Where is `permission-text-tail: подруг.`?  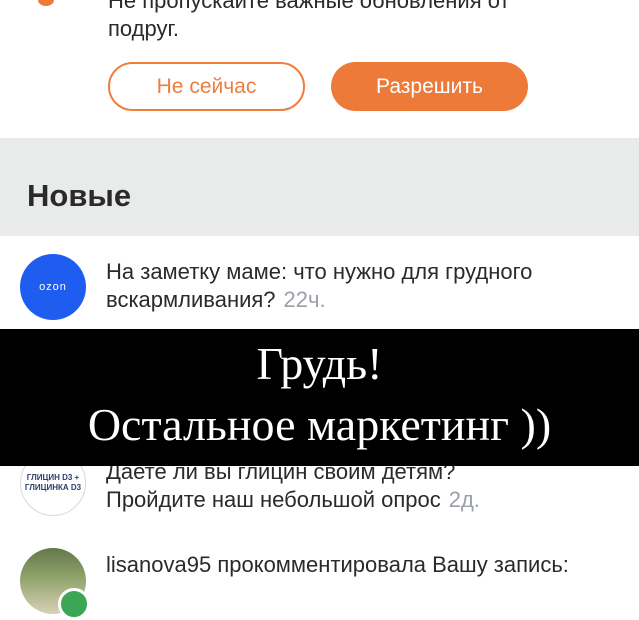
permission-text-tail: подруг. is located at coordinates (143, 28).